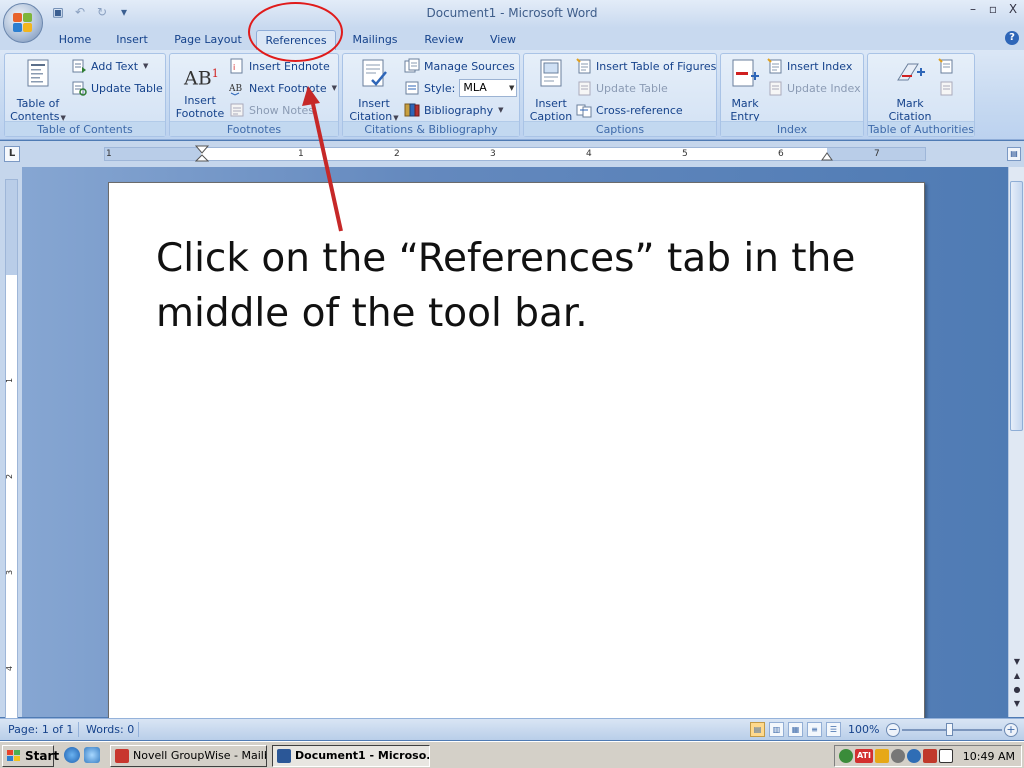  Describe the element at coordinates (914, 756) in the screenshot. I see `update-icon` at that location.